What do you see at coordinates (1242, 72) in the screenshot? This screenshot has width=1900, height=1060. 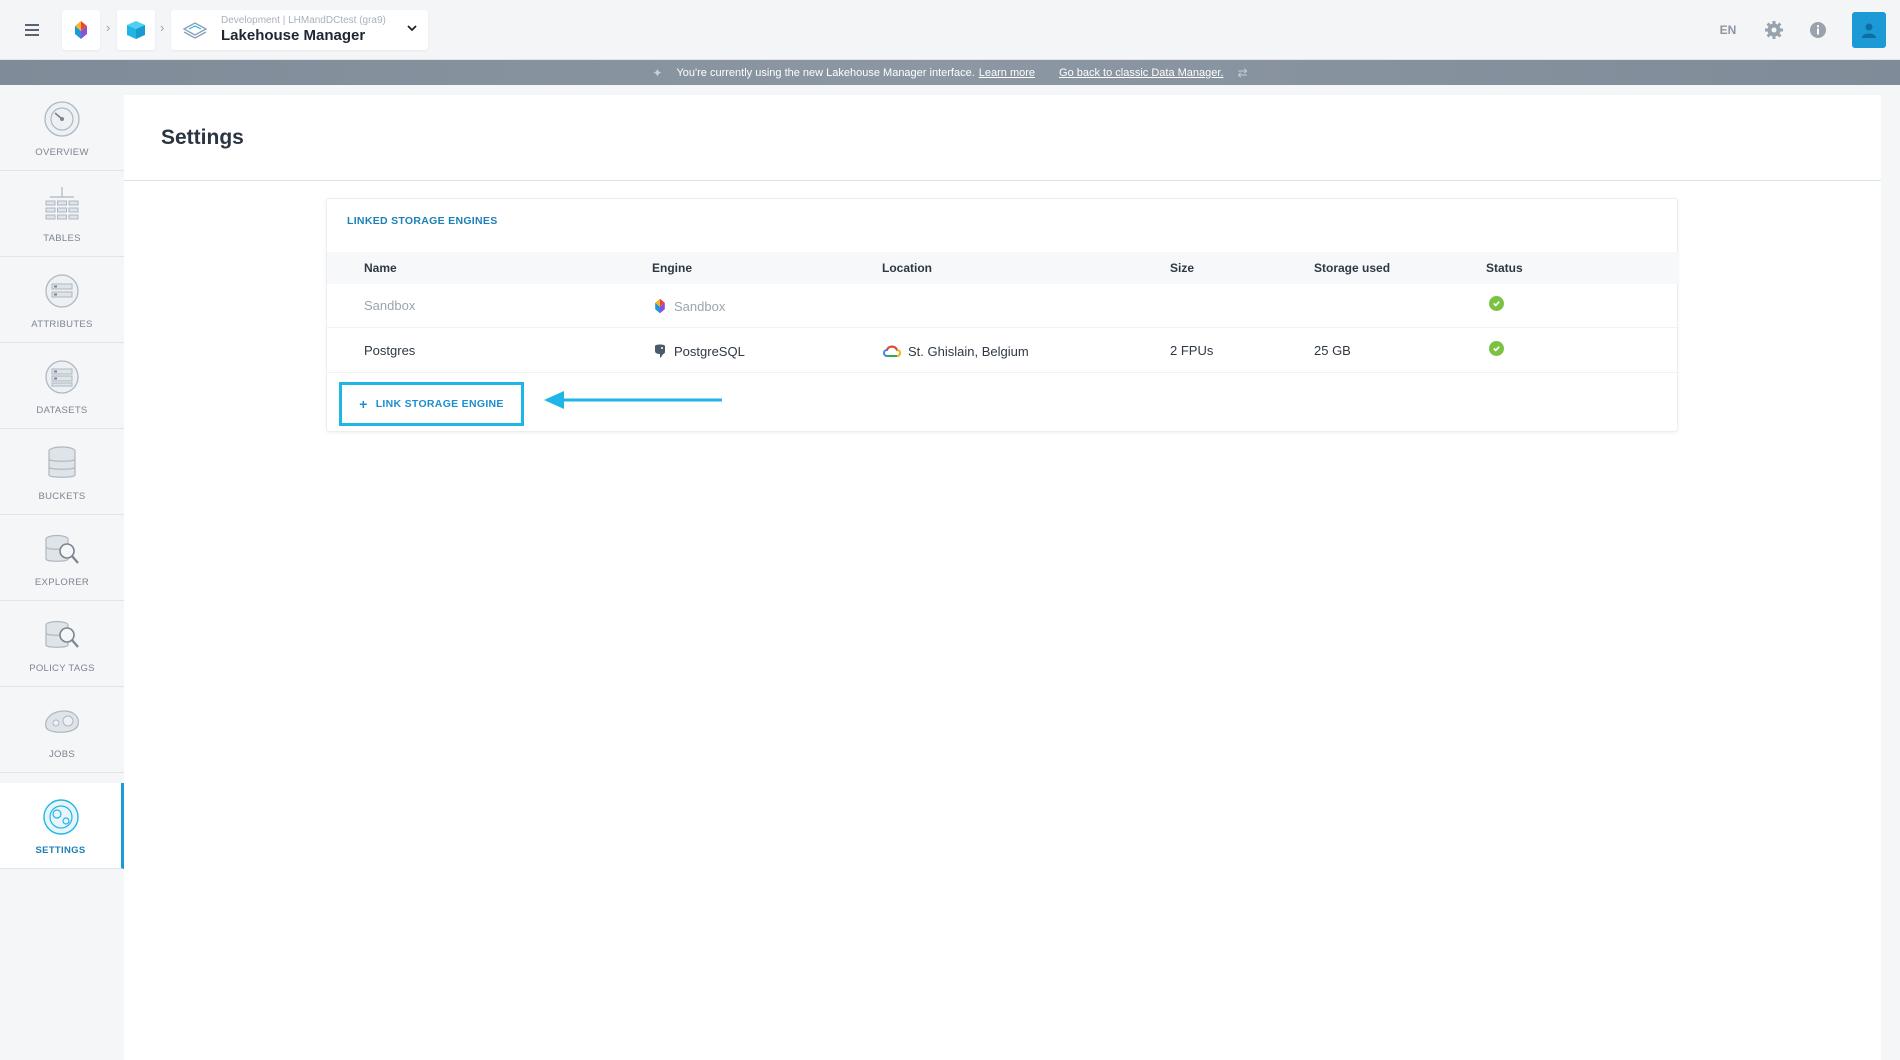 I see `swap-arrows-icon: ⇄` at bounding box center [1242, 72].